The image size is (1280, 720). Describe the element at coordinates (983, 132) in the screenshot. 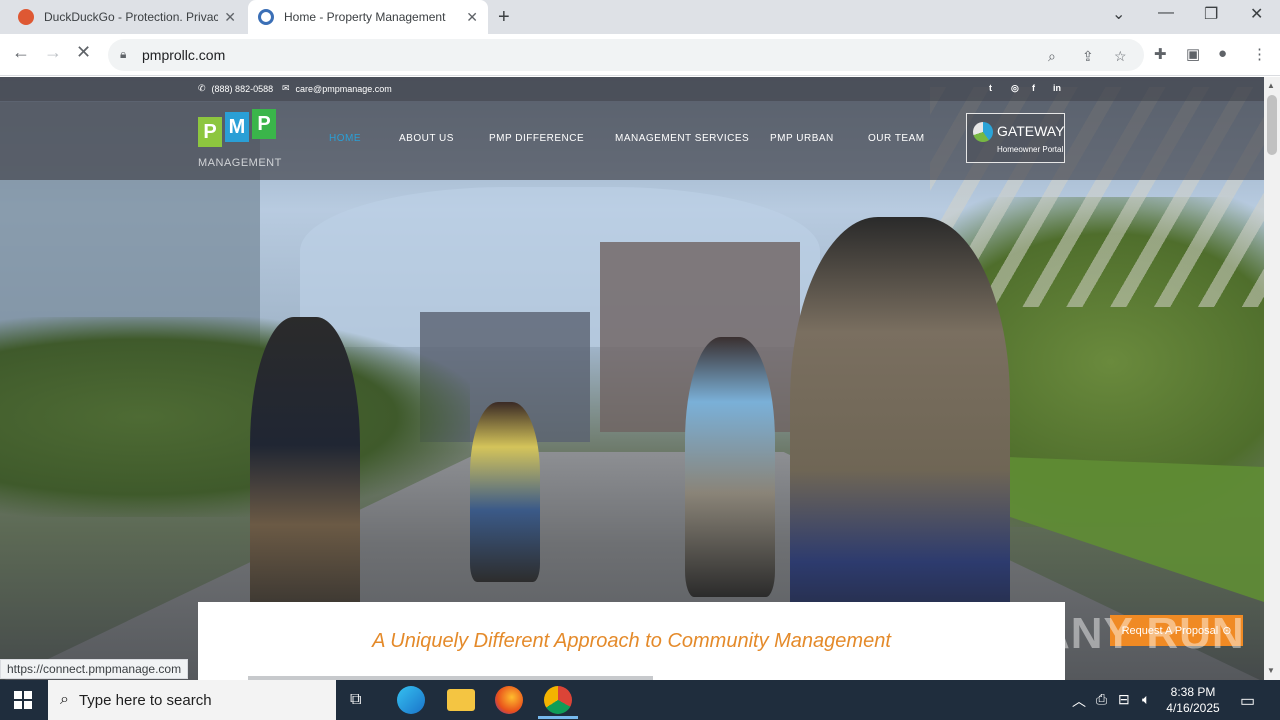

I see `gateway-logo-icon` at that location.